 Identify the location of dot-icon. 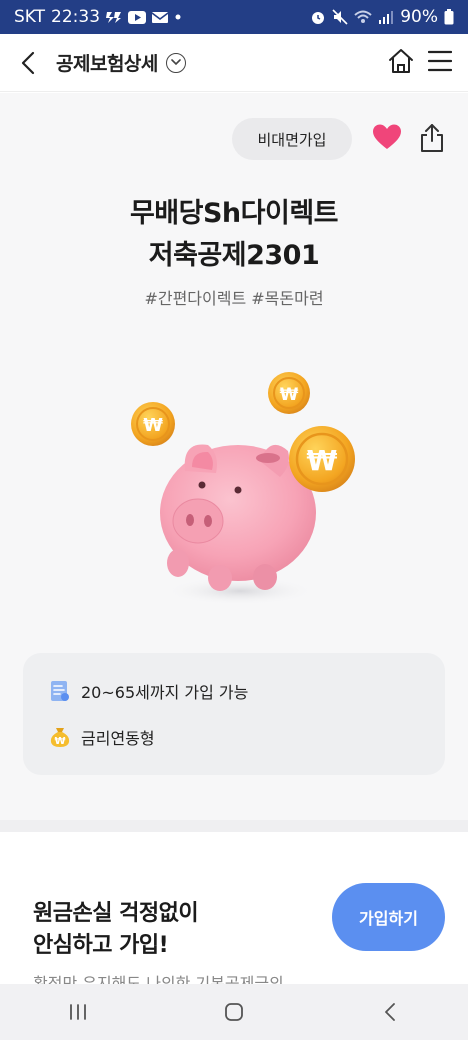
(178, 17).